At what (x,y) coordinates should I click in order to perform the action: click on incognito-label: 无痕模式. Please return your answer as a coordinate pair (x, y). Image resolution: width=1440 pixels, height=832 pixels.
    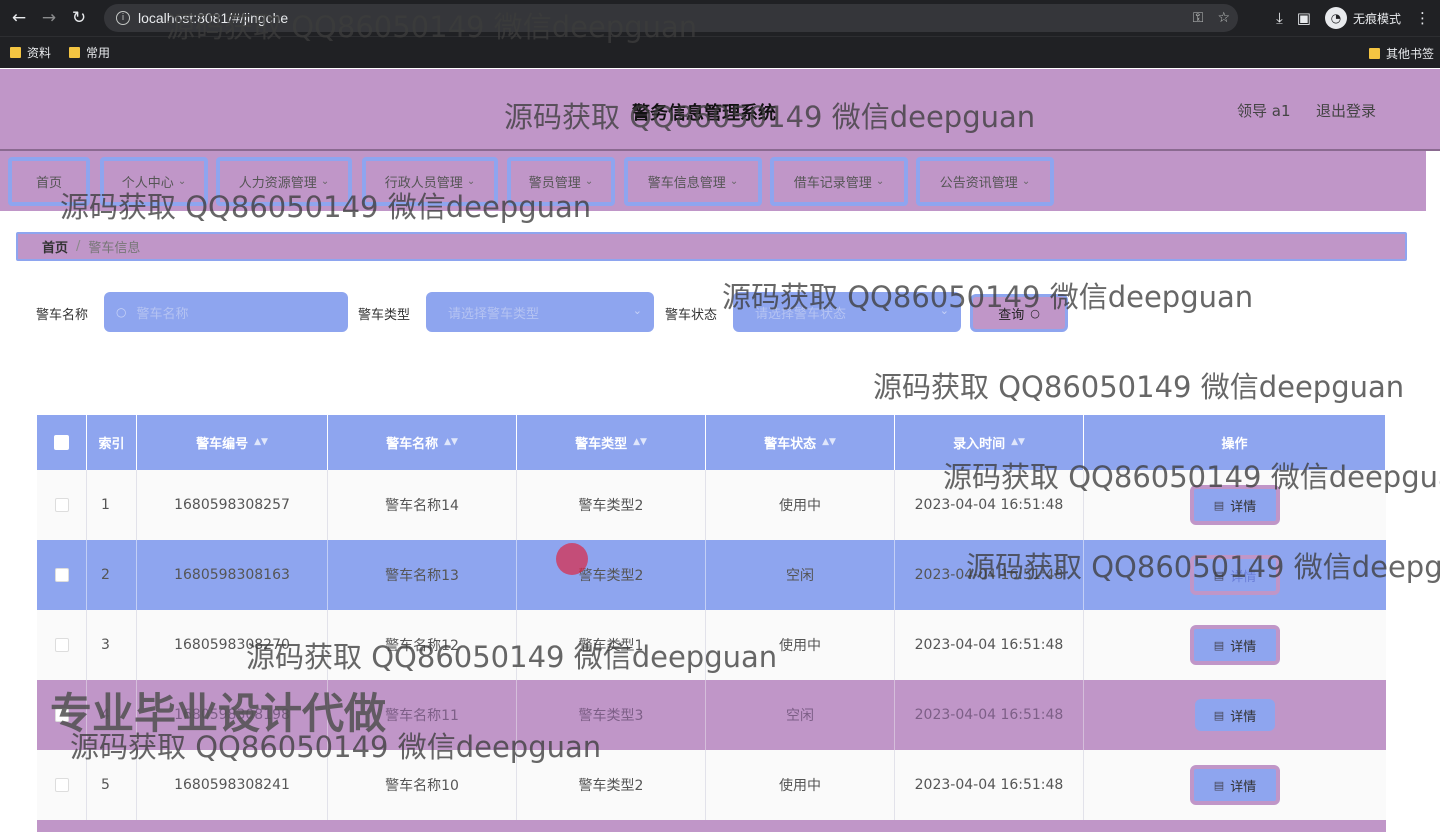
    Looking at the image, I should click on (1376, 18).